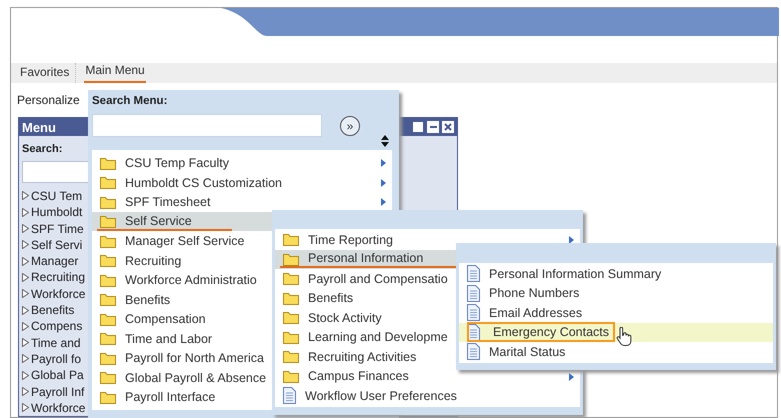 The image size is (781, 418). Describe the element at coordinates (56, 359) in the screenshot. I see `menu-item: Payroll fo` at that location.